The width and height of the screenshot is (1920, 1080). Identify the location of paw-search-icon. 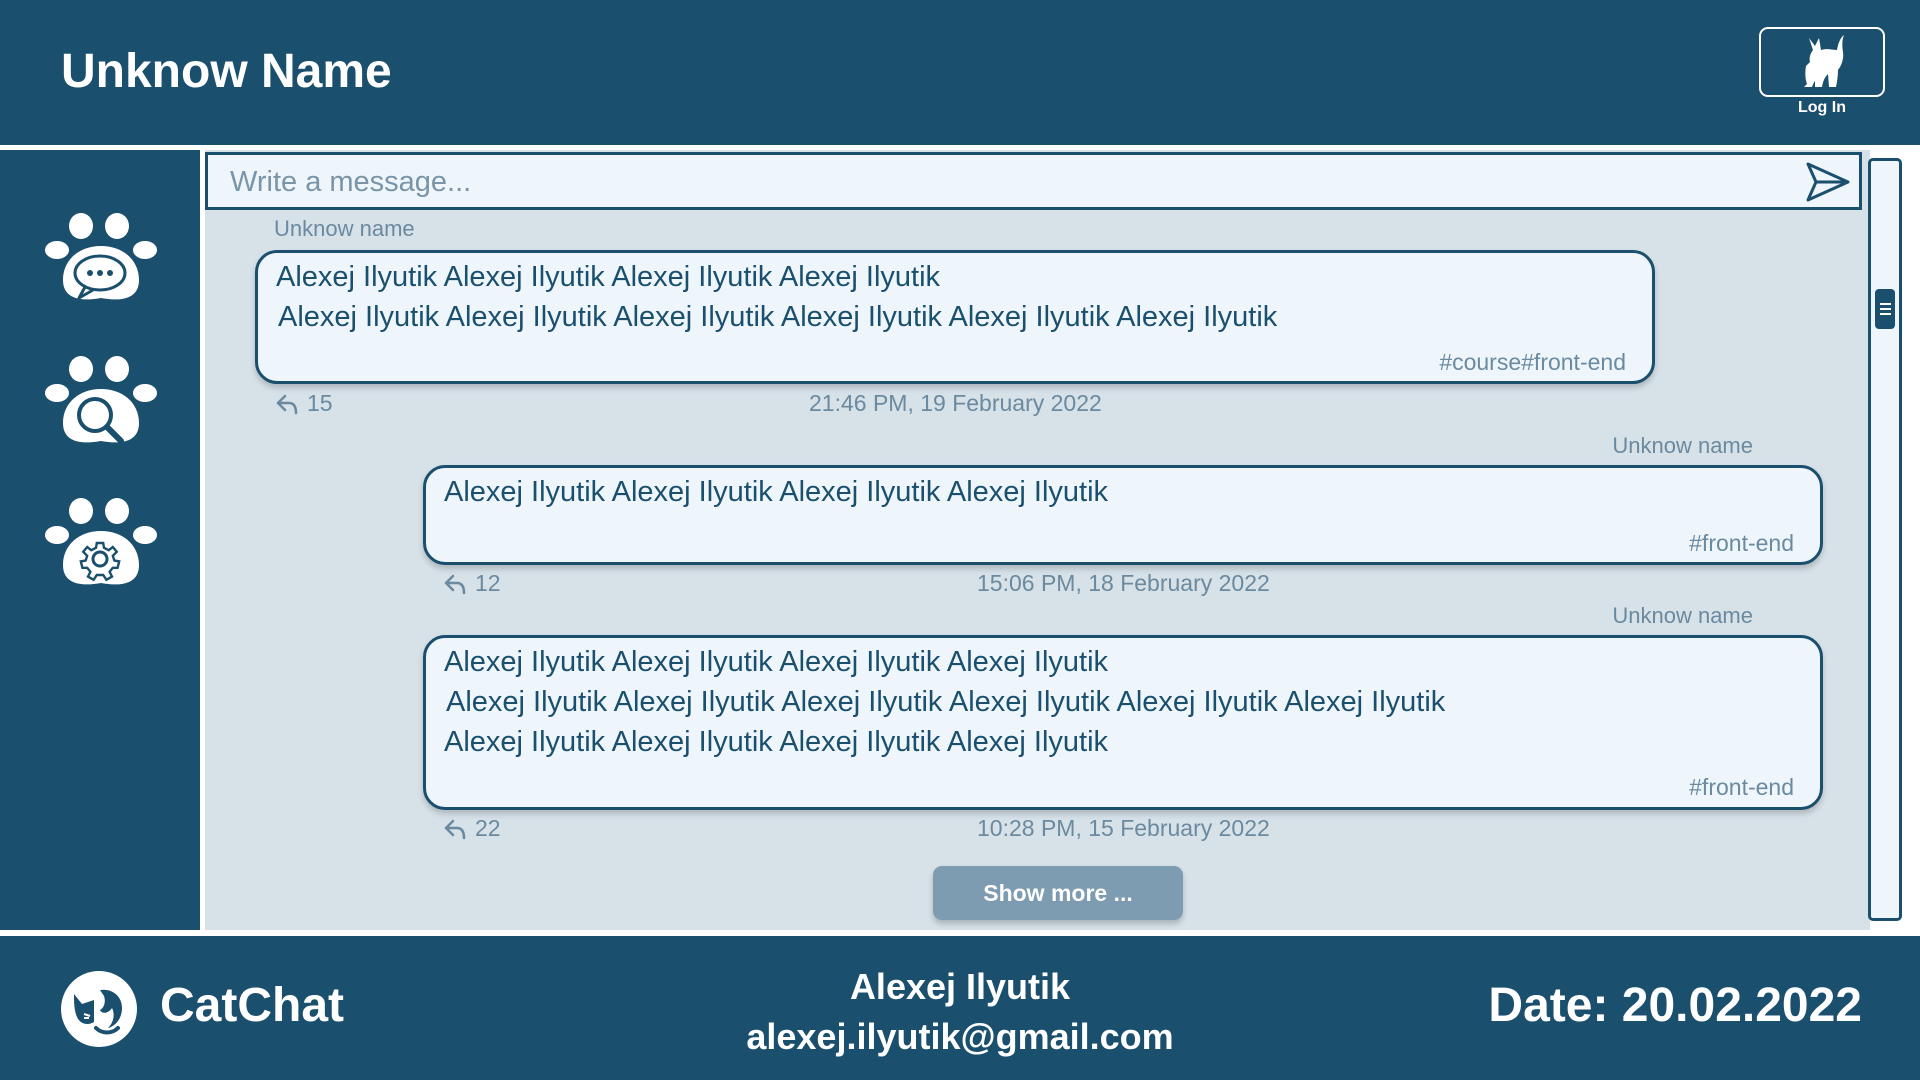
(101, 403).